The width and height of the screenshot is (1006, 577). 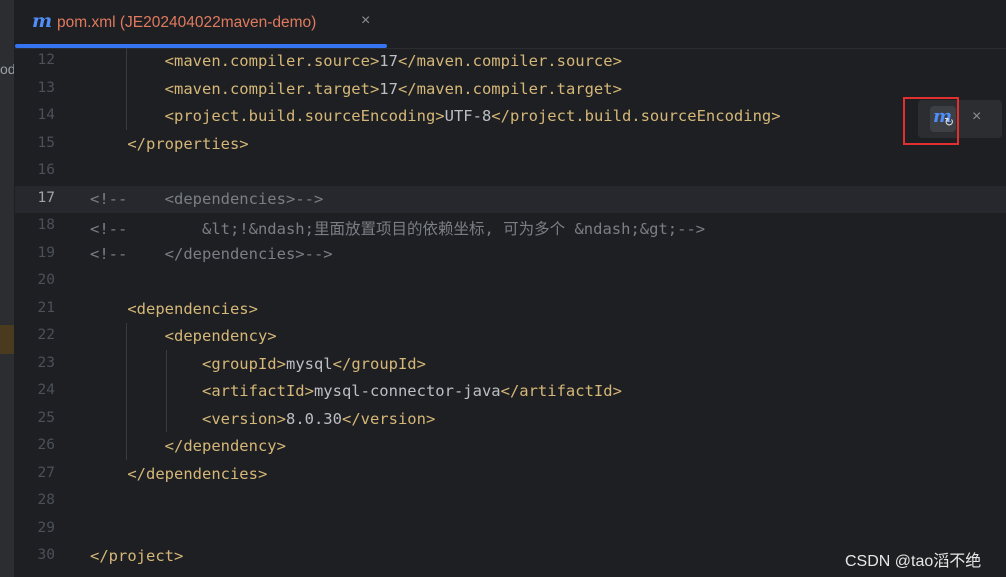 What do you see at coordinates (225, 446) in the screenshot?
I see `xml-tag: </dependency>` at bounding box center [225, 446].